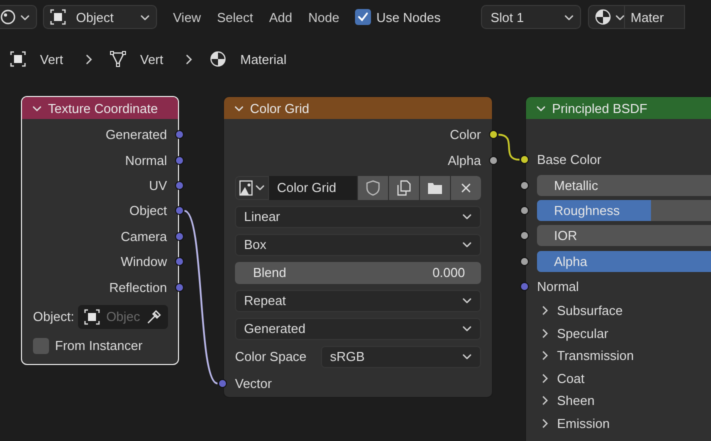  I want to click on value-slider: Alpha, so click(624, 261).